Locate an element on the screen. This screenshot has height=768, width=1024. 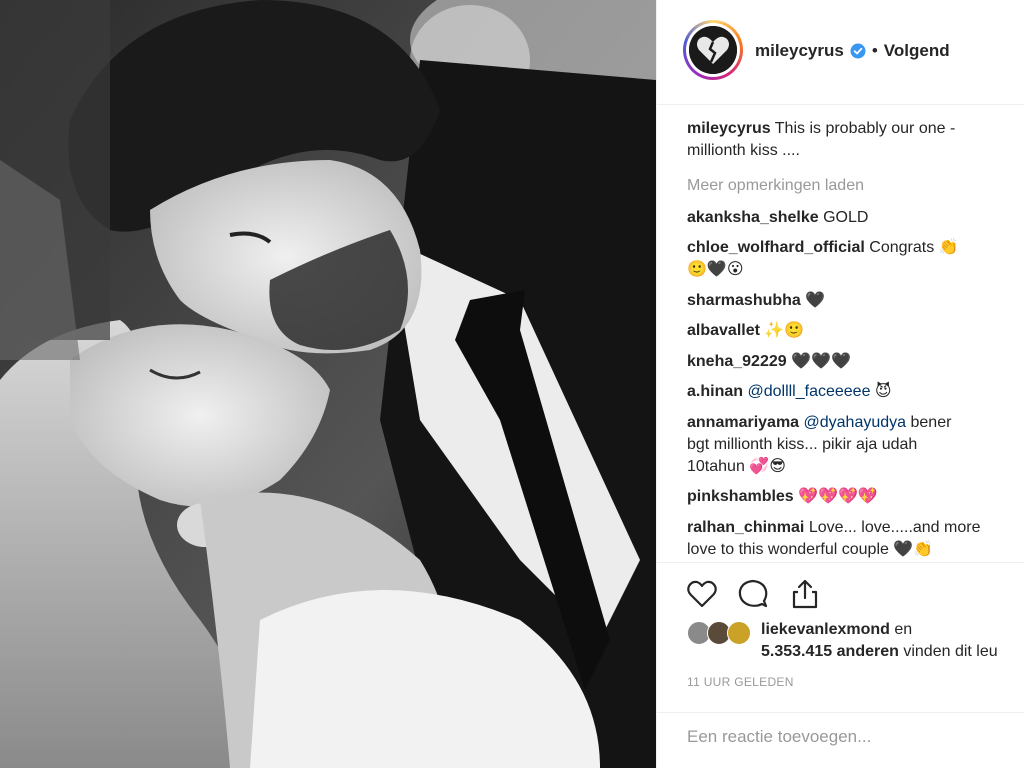
avatar is located at coordinates (713, 50).